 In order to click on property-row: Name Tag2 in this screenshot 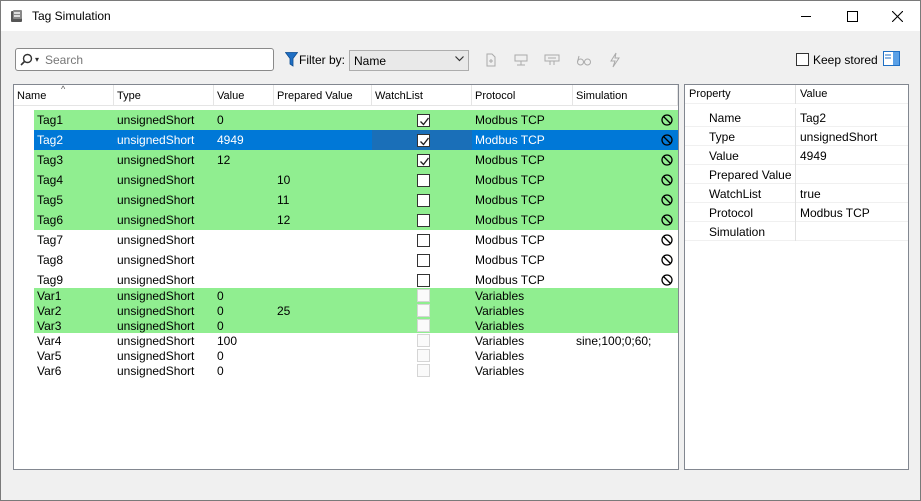, I will do `click(796, 117)`.